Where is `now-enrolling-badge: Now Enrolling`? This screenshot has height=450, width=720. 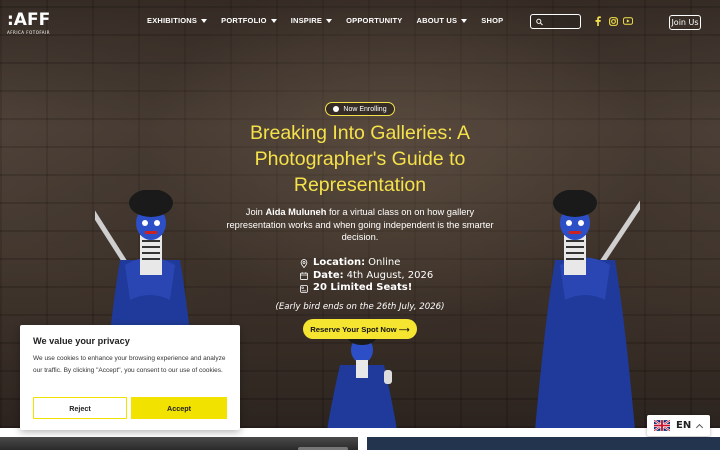 now-enrolling-badge: Now Enrolling is located at coordinates (360, 109).